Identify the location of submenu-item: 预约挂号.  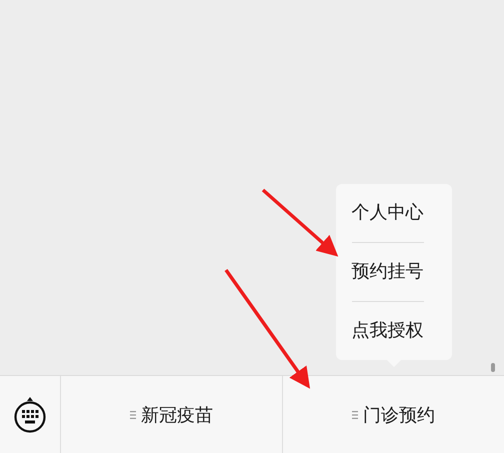
(388, 271).